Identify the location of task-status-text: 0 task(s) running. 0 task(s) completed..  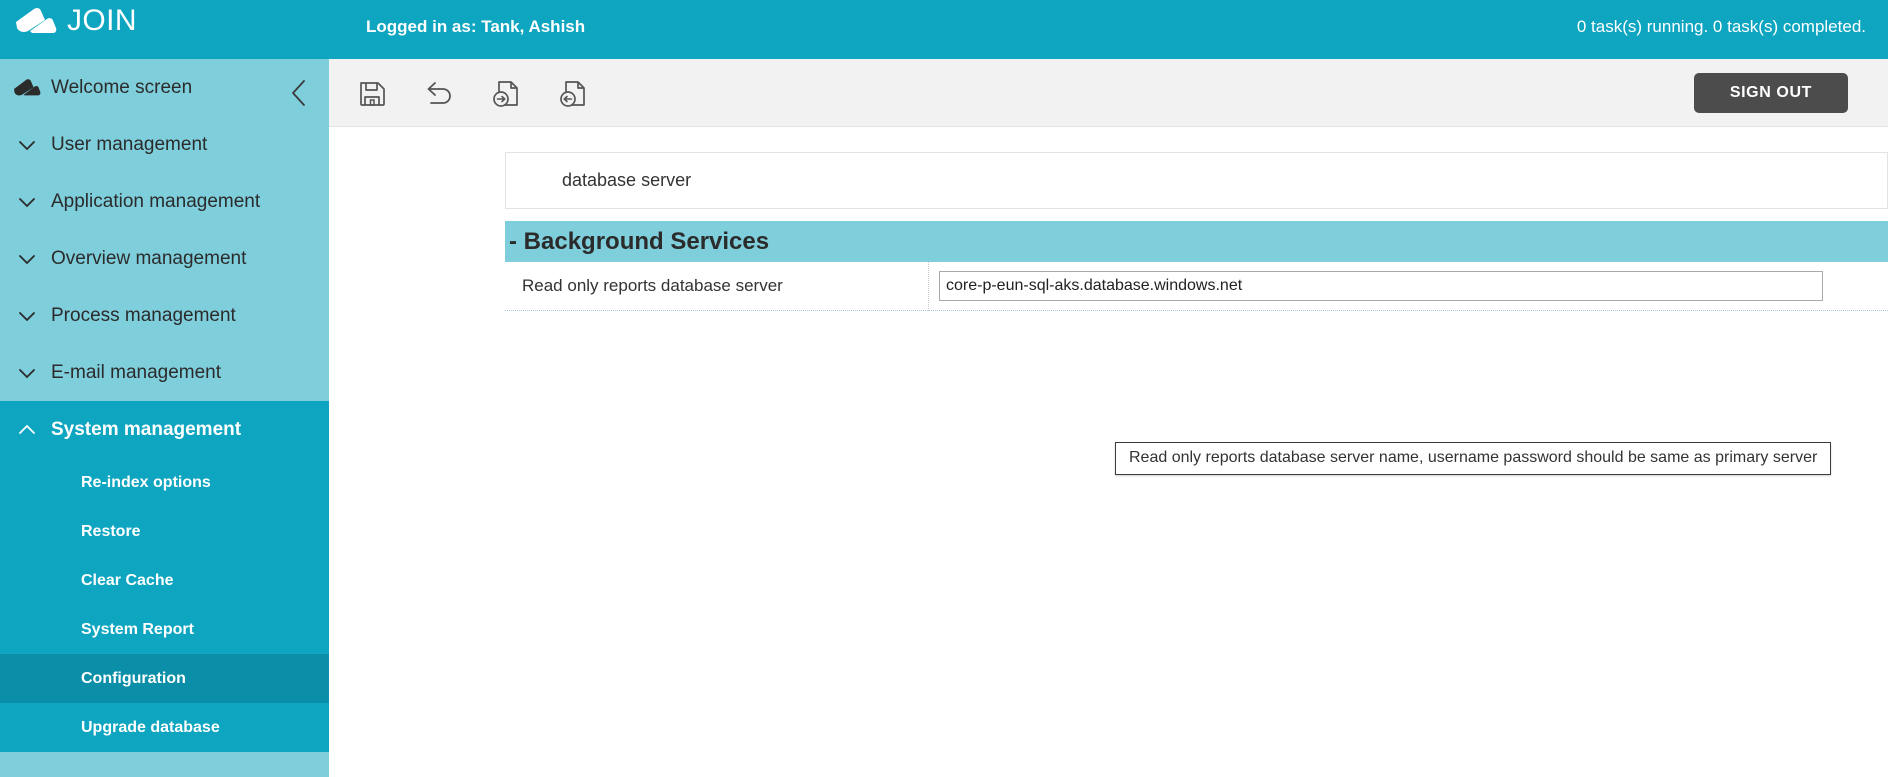
(1721, 26).